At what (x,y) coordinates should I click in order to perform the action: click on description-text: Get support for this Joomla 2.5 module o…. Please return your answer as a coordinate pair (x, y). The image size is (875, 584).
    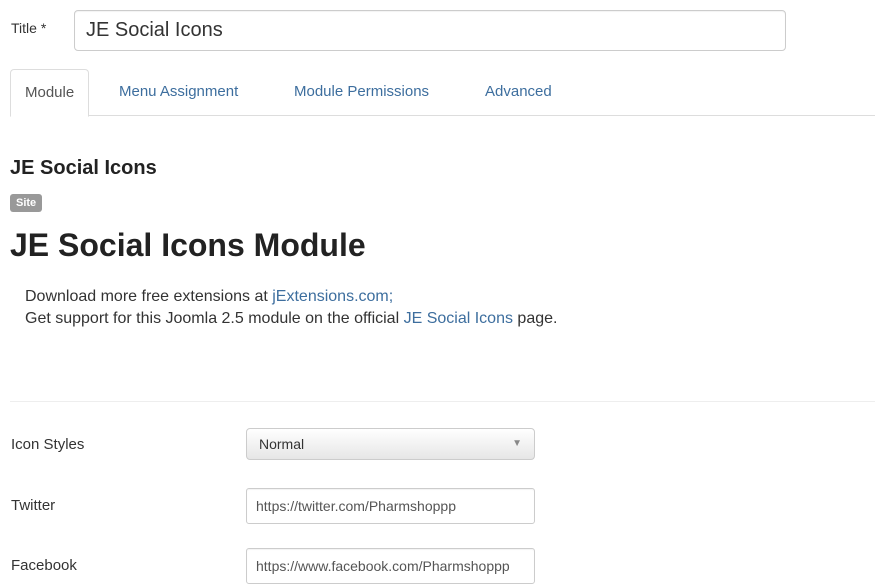
    Looking at the image, I should click on (214, 318).